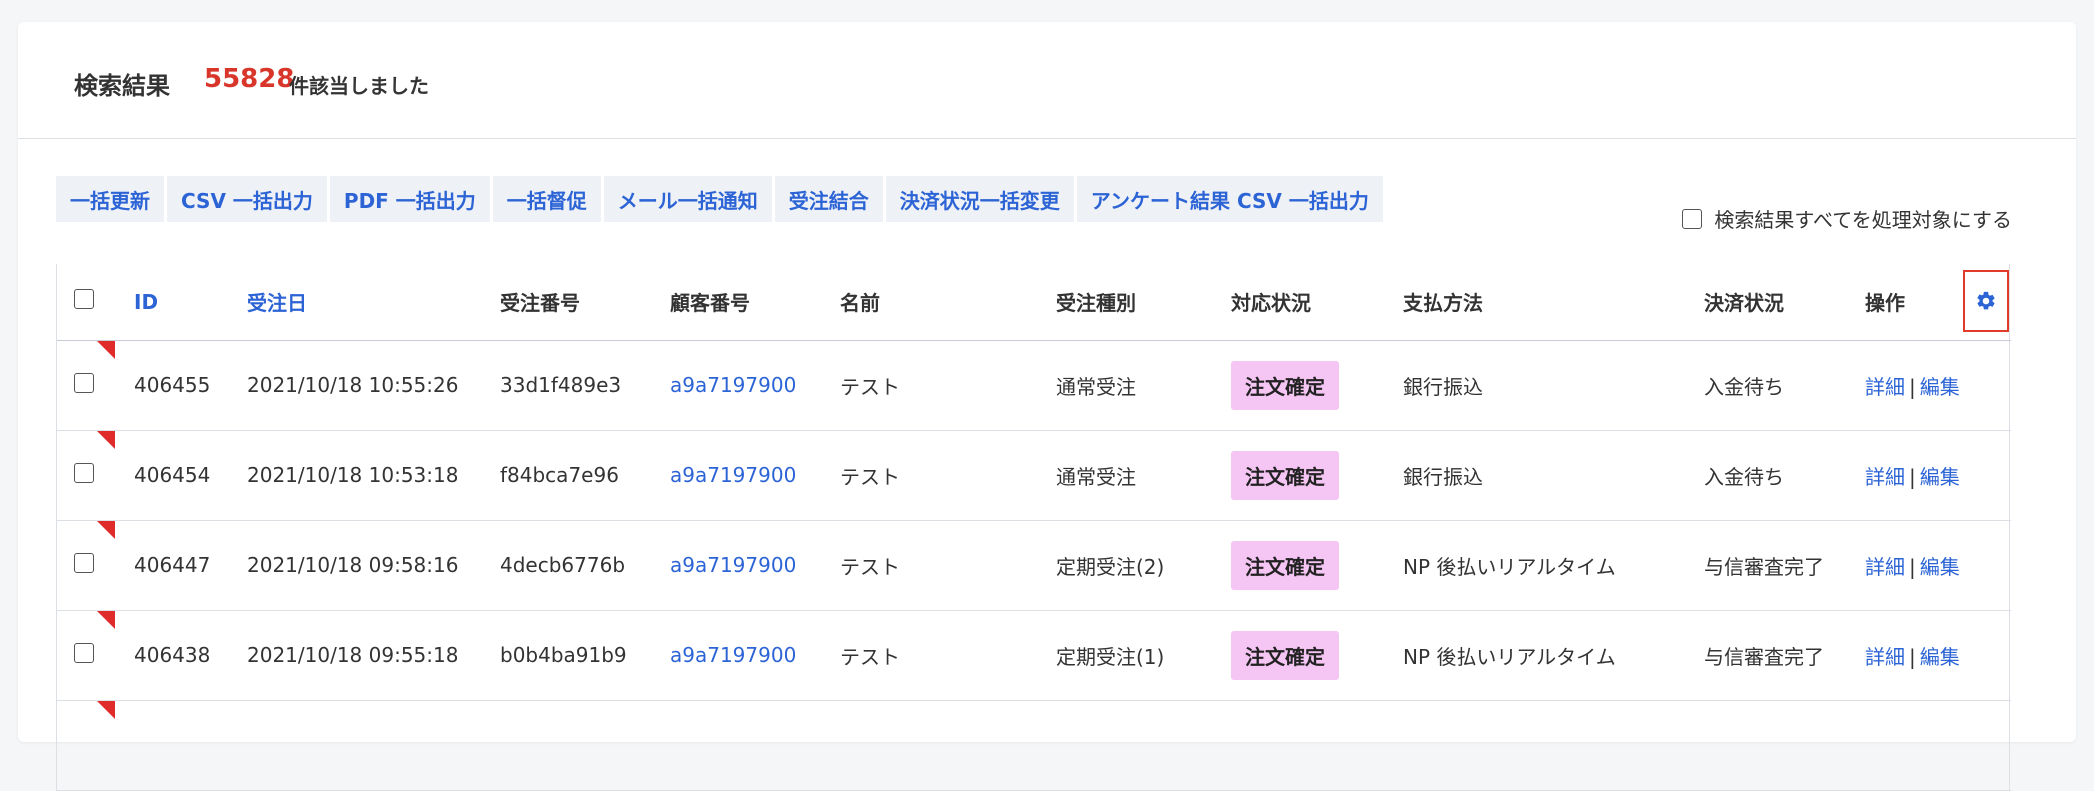  I want to click on column-header-order-no: 受注番号, so click(540, 303).